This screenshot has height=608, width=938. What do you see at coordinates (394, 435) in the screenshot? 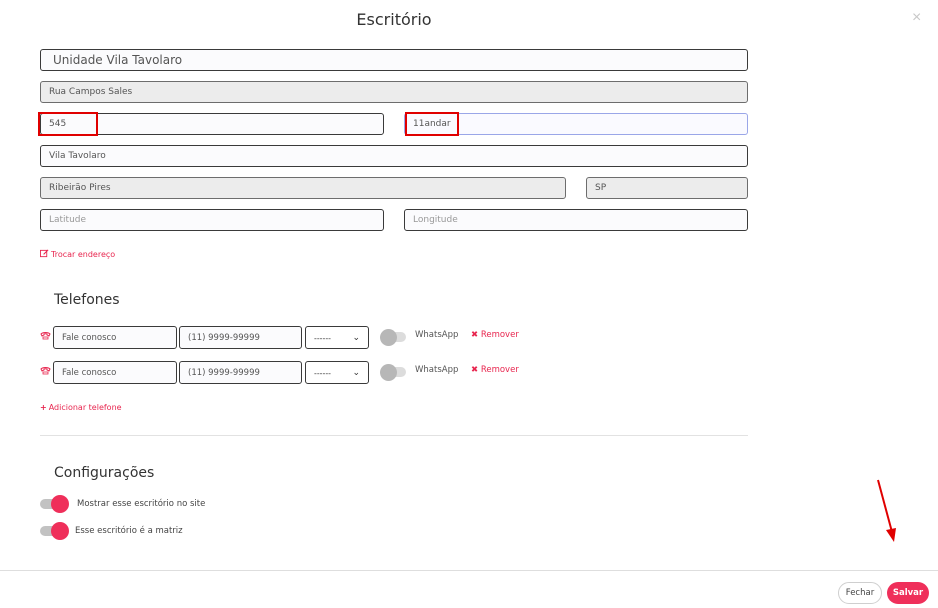
I see `section-divider` at bounding box center [394, 435].